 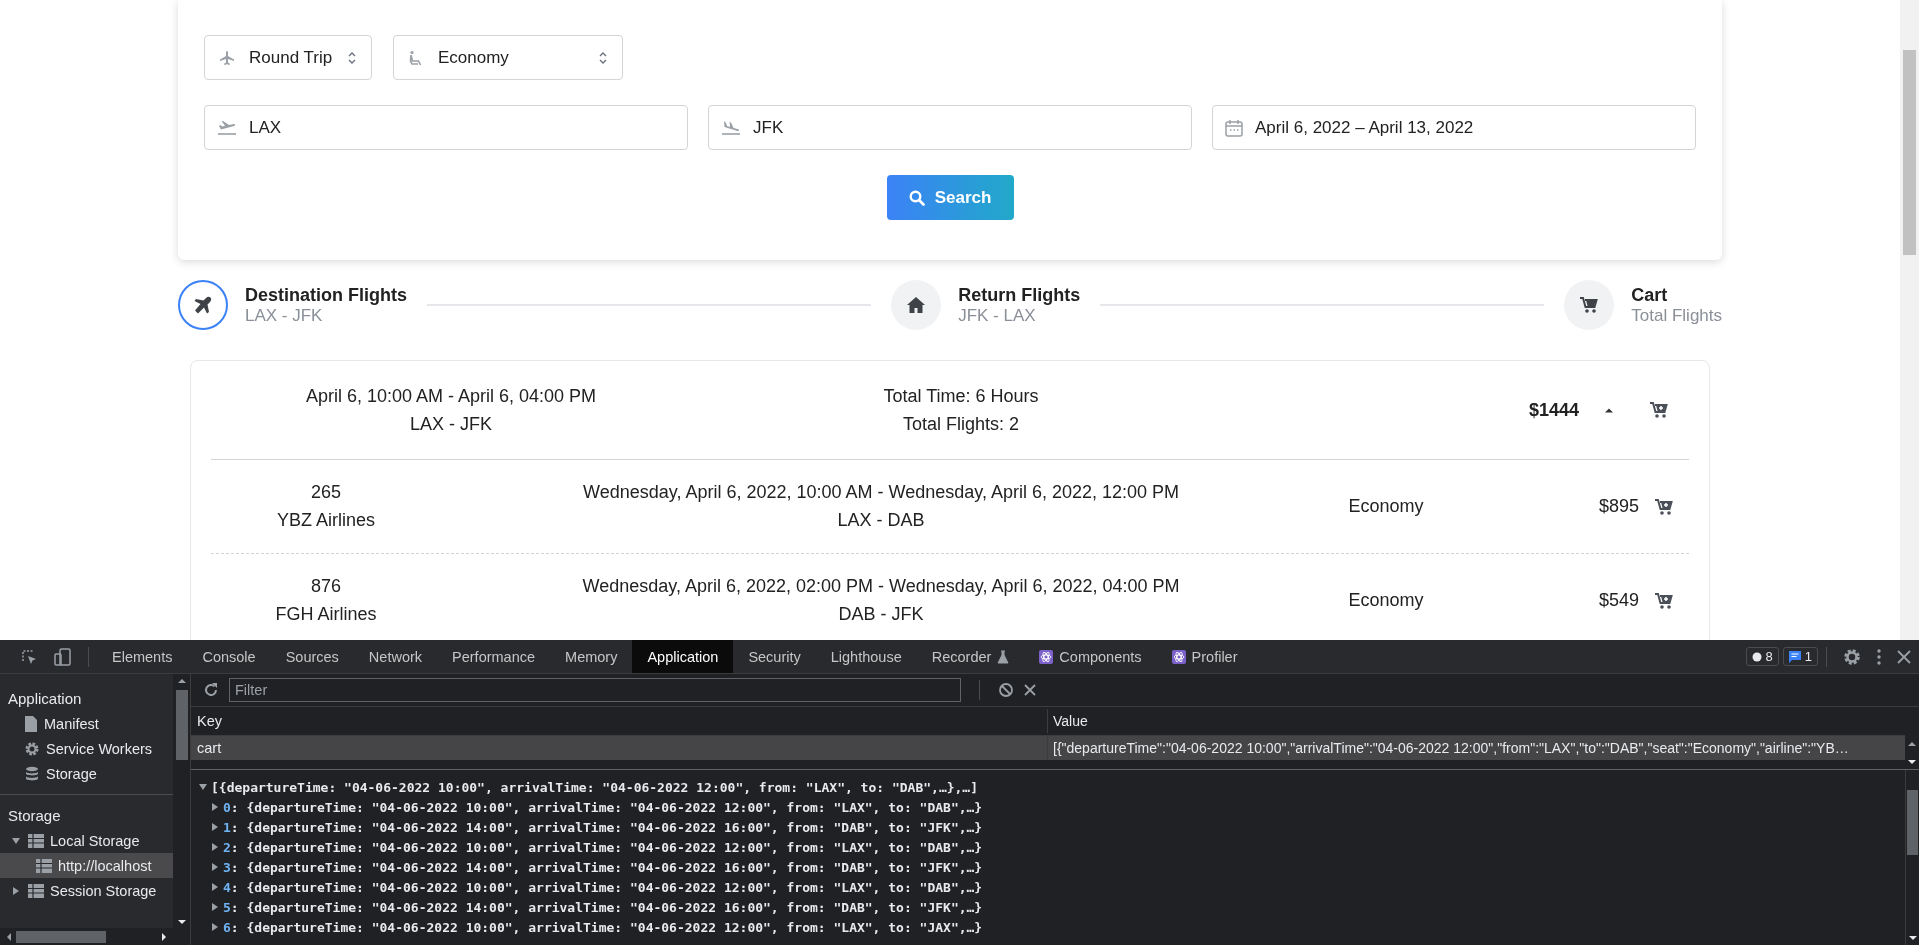 What do you see at coordinates (1618, 600) in the screenshot?
I see `flight-price: $549` at bounding box center [1618, 600].